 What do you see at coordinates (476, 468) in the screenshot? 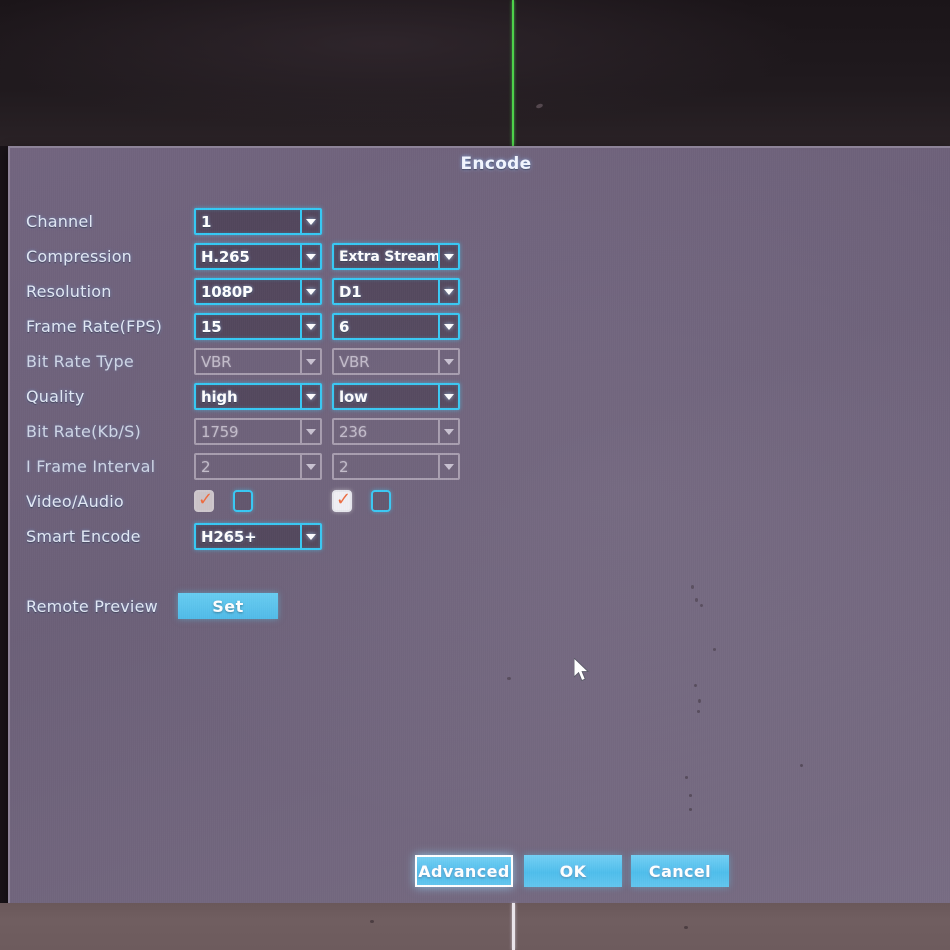
I see `form-row-i-frame-interval: I Frame Interval 2 2` at bounding box center [476, 468].